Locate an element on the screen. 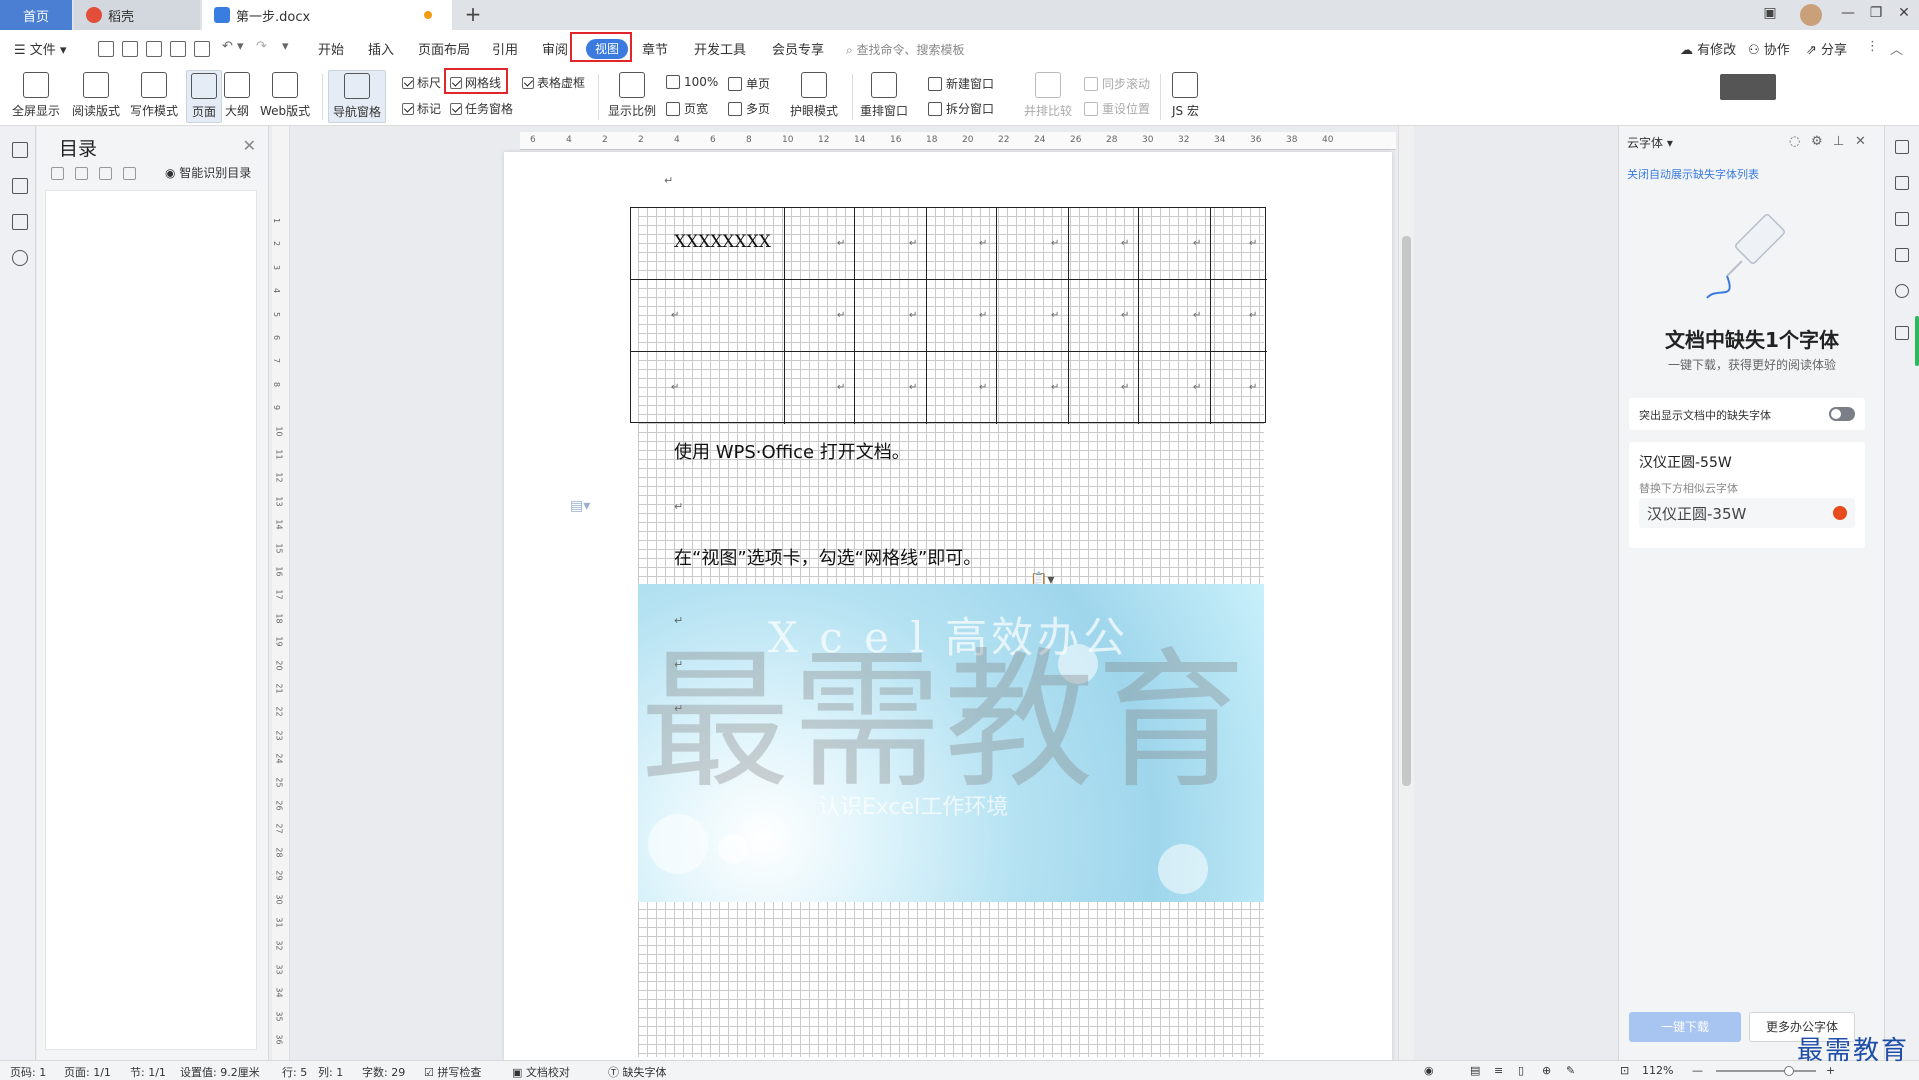 This screenshot has width=1919, height=1080. outline-button: 大纲 is located at coordinates (237, 95).